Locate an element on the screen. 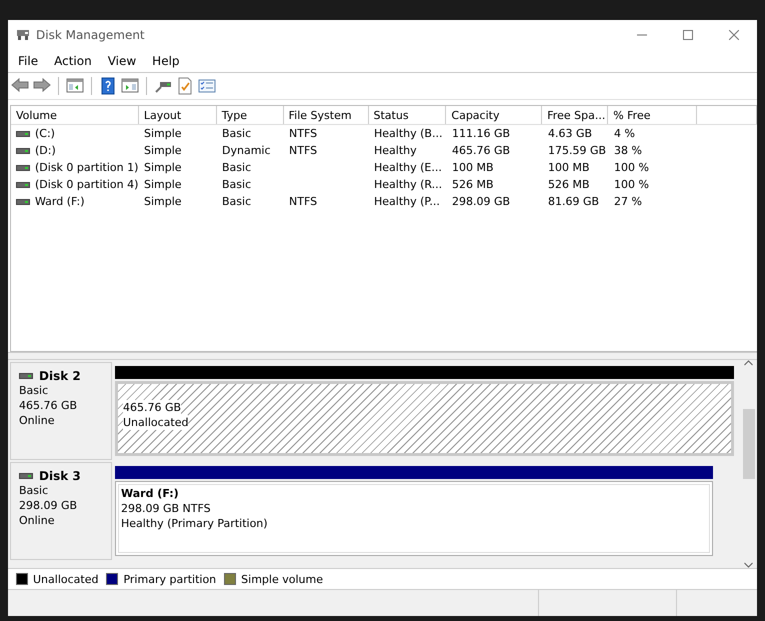 This screenshot has width=765, height=621. volume-name: Ward (F:) is located at coordinates (59, 201).